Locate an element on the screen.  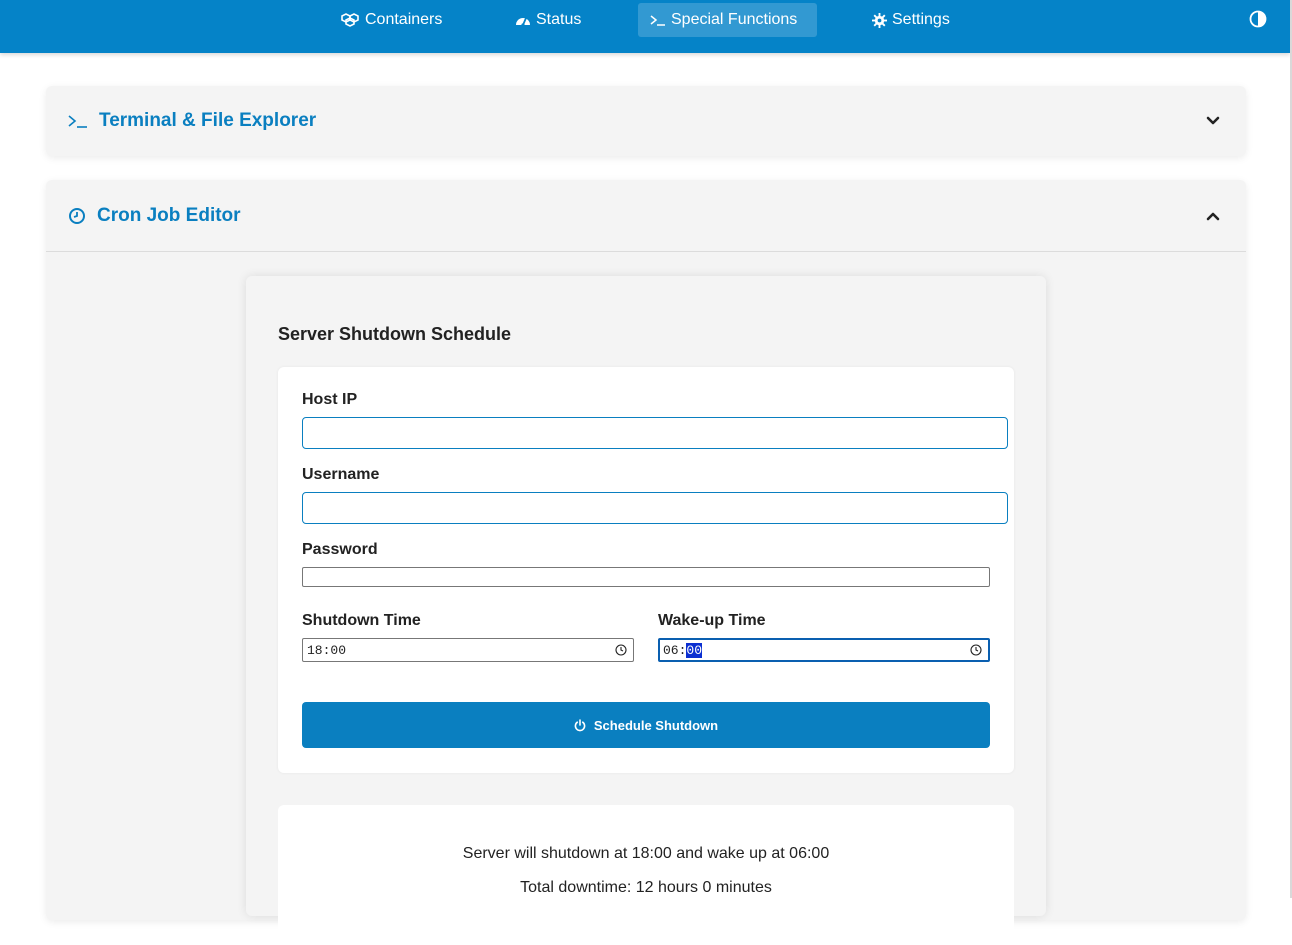
nav-status-label: Status is located at coordinates (559, 19).